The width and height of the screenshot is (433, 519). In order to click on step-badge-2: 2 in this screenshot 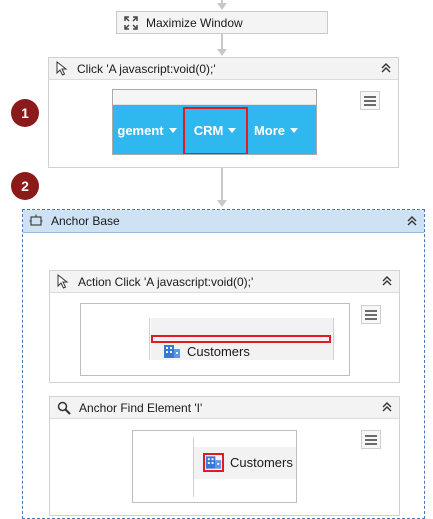, I will do `click(25, 186)`.